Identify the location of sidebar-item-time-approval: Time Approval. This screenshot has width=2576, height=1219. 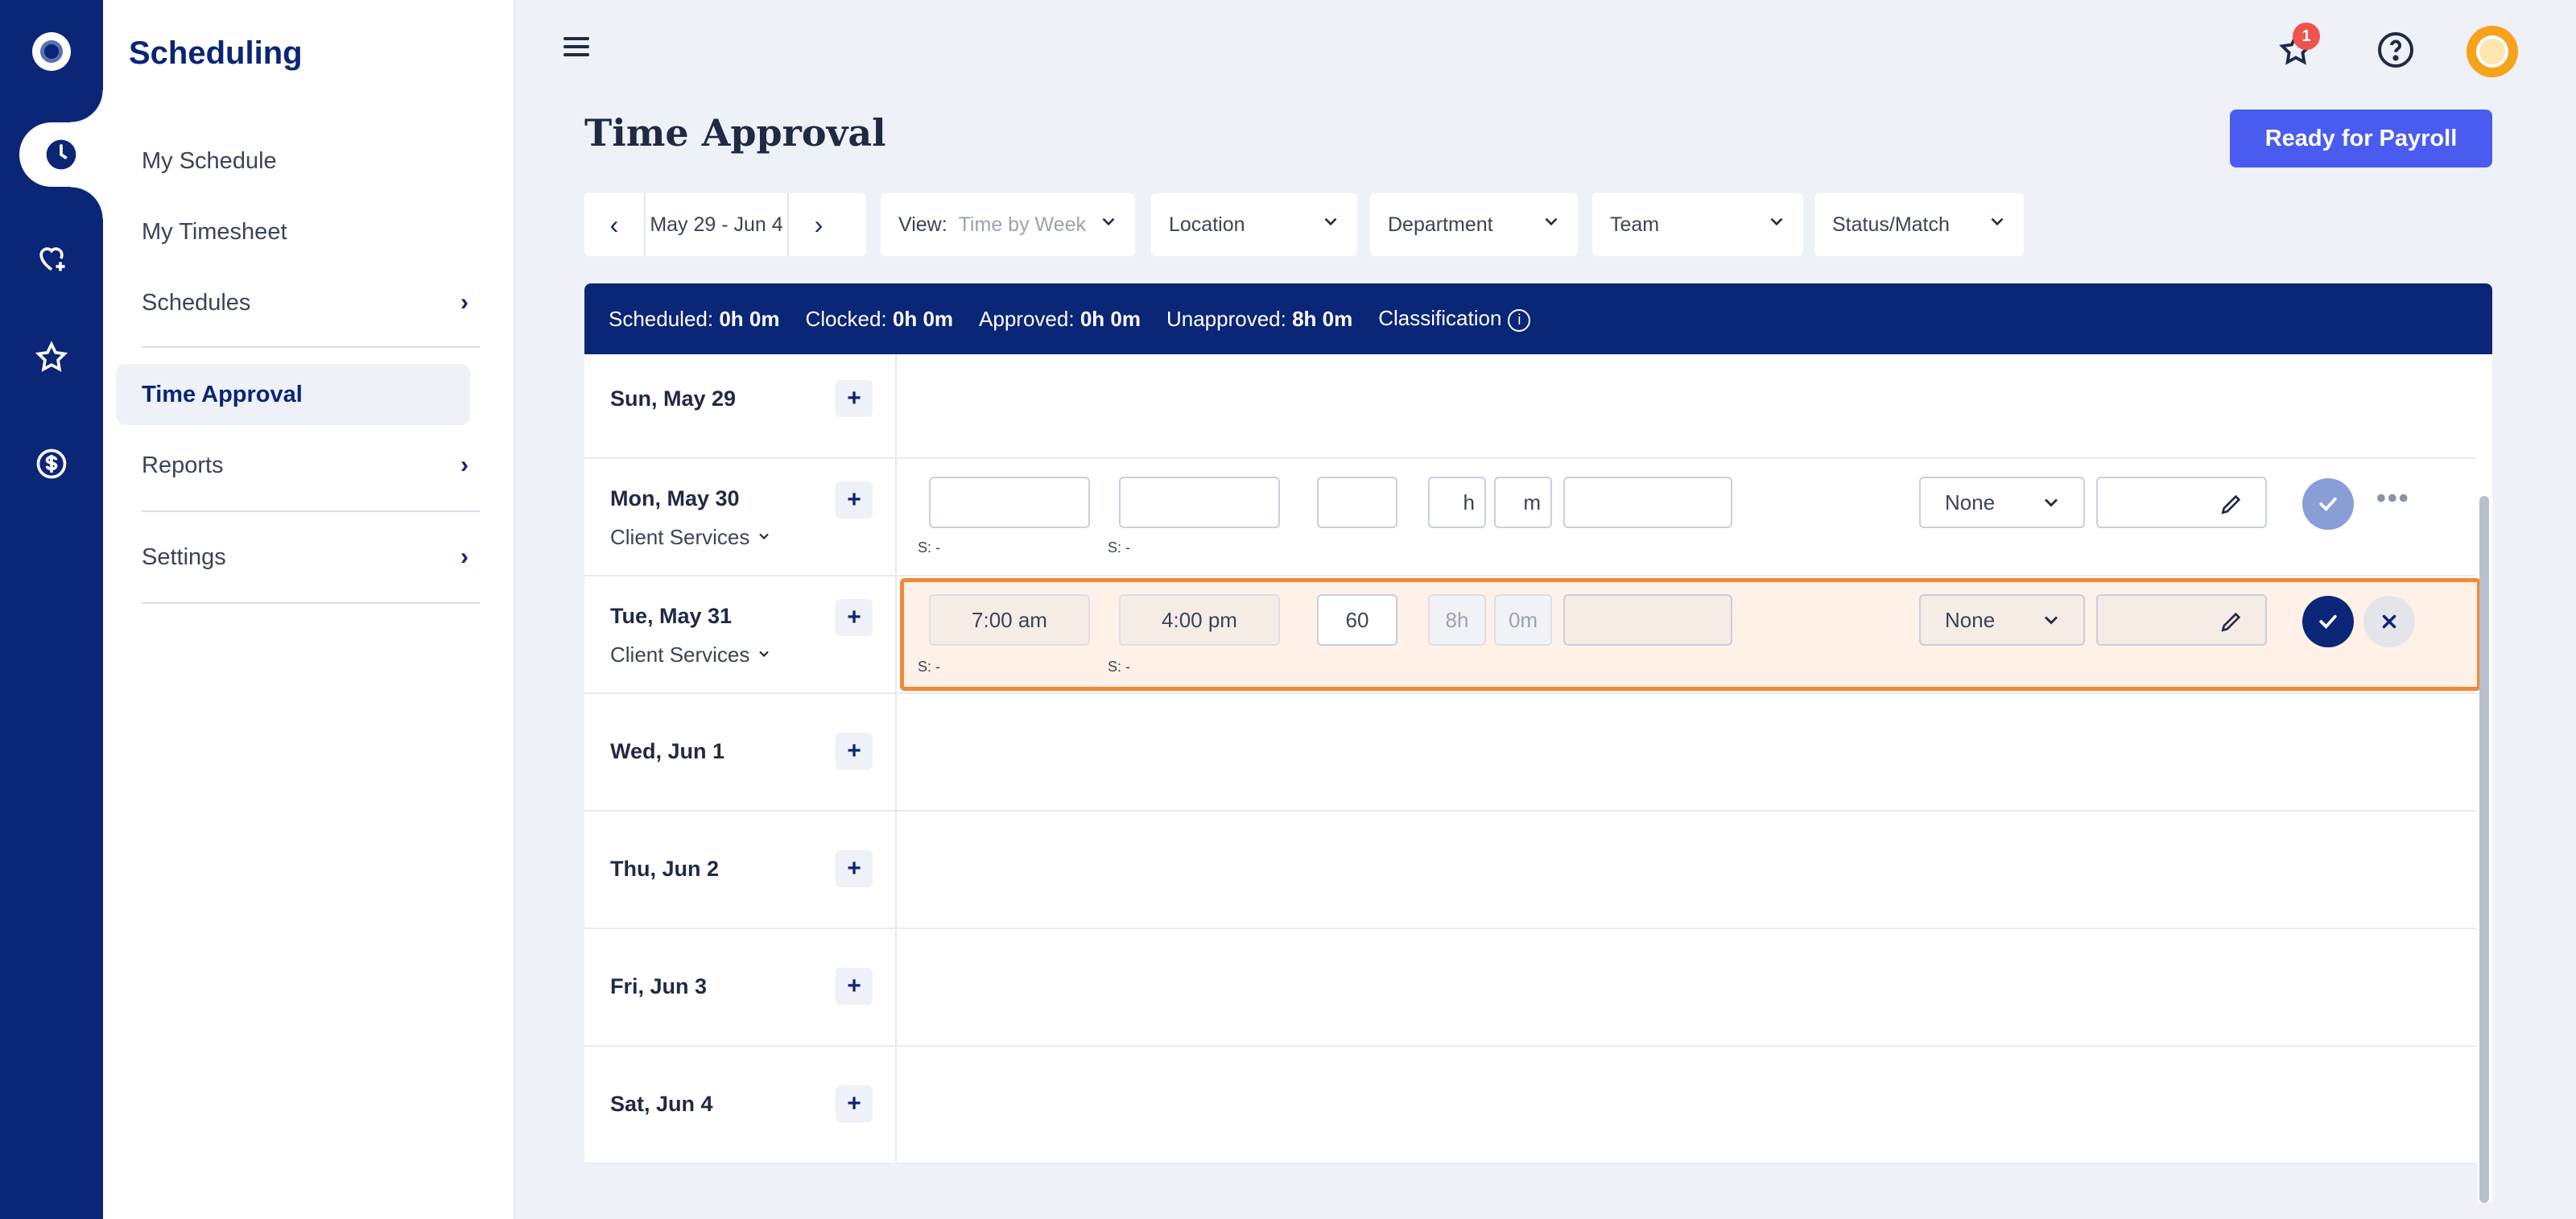
(293, 394).